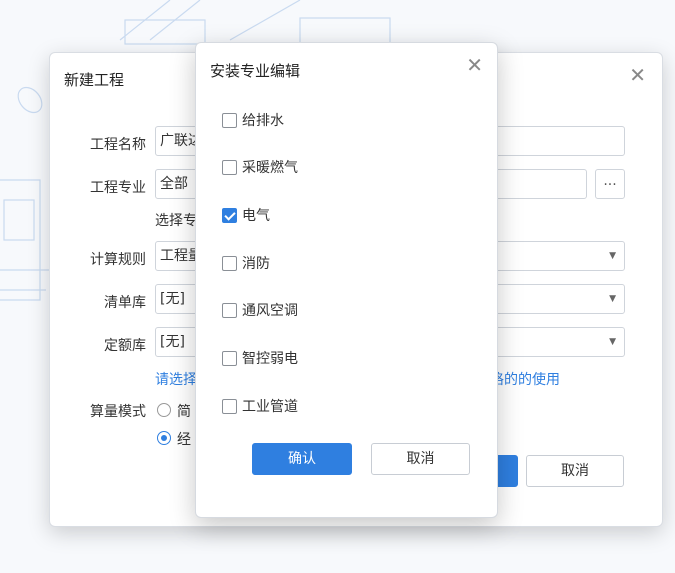  What do you see at coordinates (263, 121) in the screenshot?
I see `option-label: 给排水` at bounding box center [263, 121].